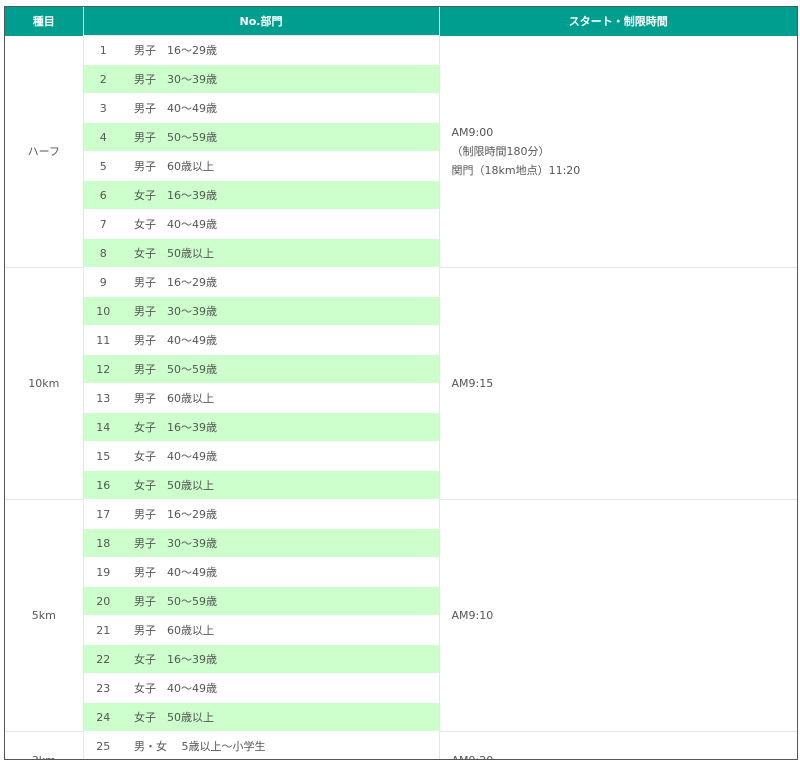 The height and width of the screenshot is (762, 800). What do you see at coordinates (103, 485) in the screenshot?
I see `division-number-cell: 16` at bounding box center [103, 485].